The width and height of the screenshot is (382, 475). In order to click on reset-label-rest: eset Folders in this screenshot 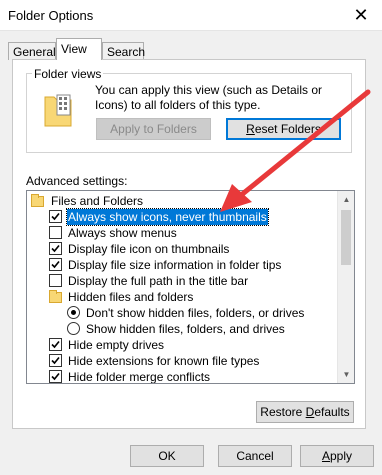, I will do `click(287, 129)`.